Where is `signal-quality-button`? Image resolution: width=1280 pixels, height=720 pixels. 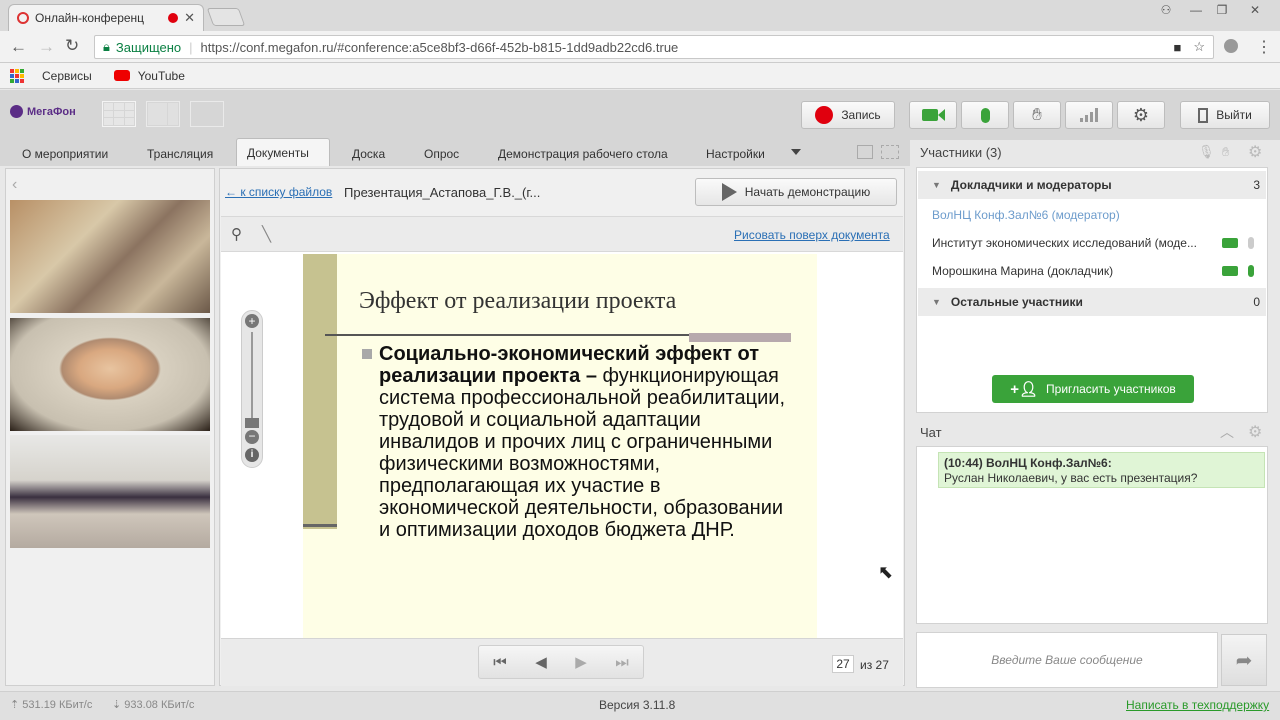
signal-quality-button is located at coordinates (1089, 115).